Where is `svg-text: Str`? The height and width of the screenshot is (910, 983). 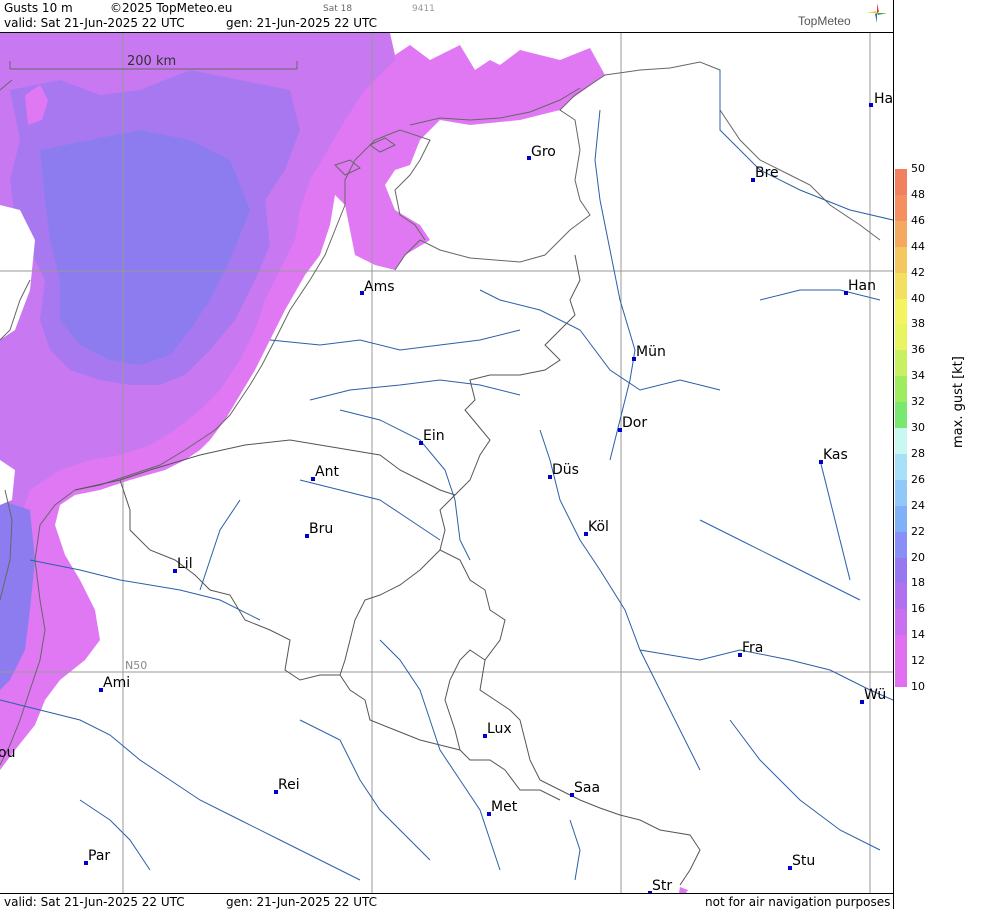 svg-text: Str is located at coordinates (662, 885).